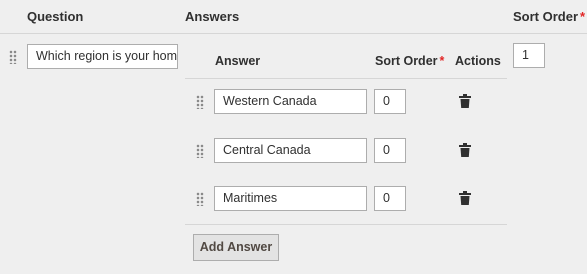 This screenshot has height=274, width=587. What do you see at coordinates (293, 33) in the screenshot?
I see `header-divider` at bounding box center [293, 33].